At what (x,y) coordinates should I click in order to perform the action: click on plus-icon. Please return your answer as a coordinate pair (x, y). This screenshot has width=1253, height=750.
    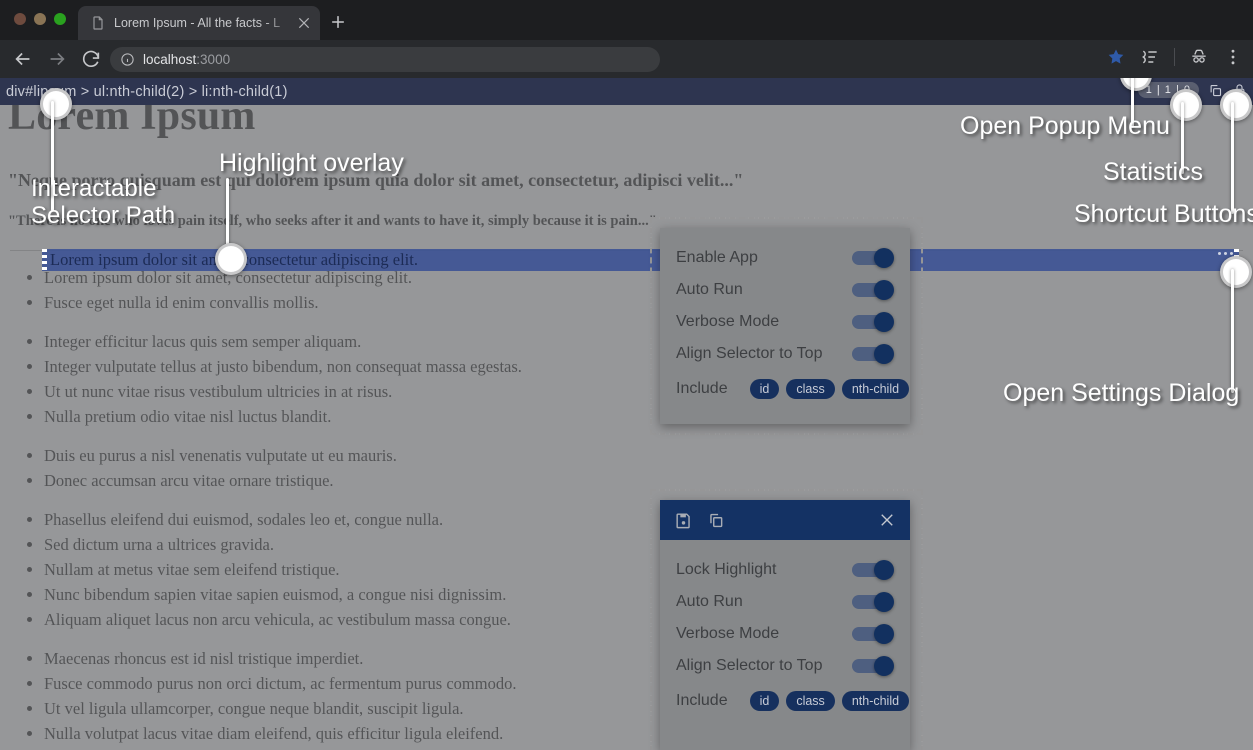
    Looking at the image, I should click on (338, 22).